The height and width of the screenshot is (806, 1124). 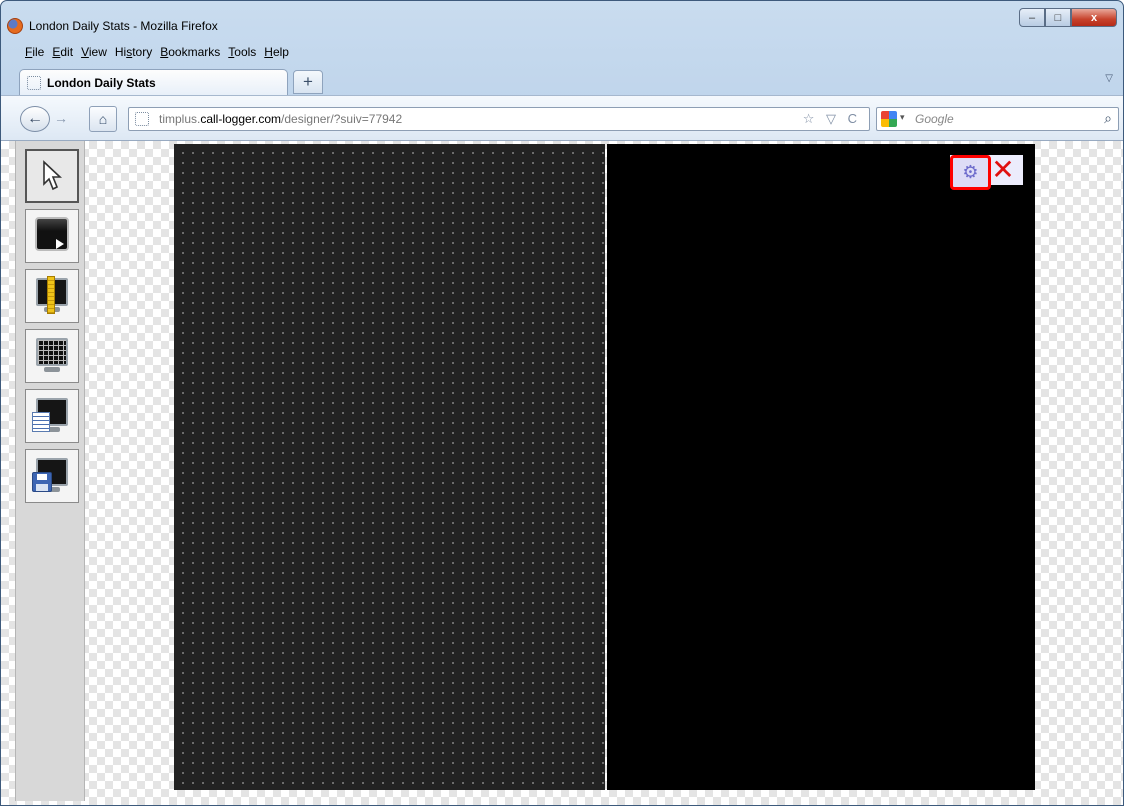 I want to click on window-controls: – □ x, so click(x=1068, y=17).